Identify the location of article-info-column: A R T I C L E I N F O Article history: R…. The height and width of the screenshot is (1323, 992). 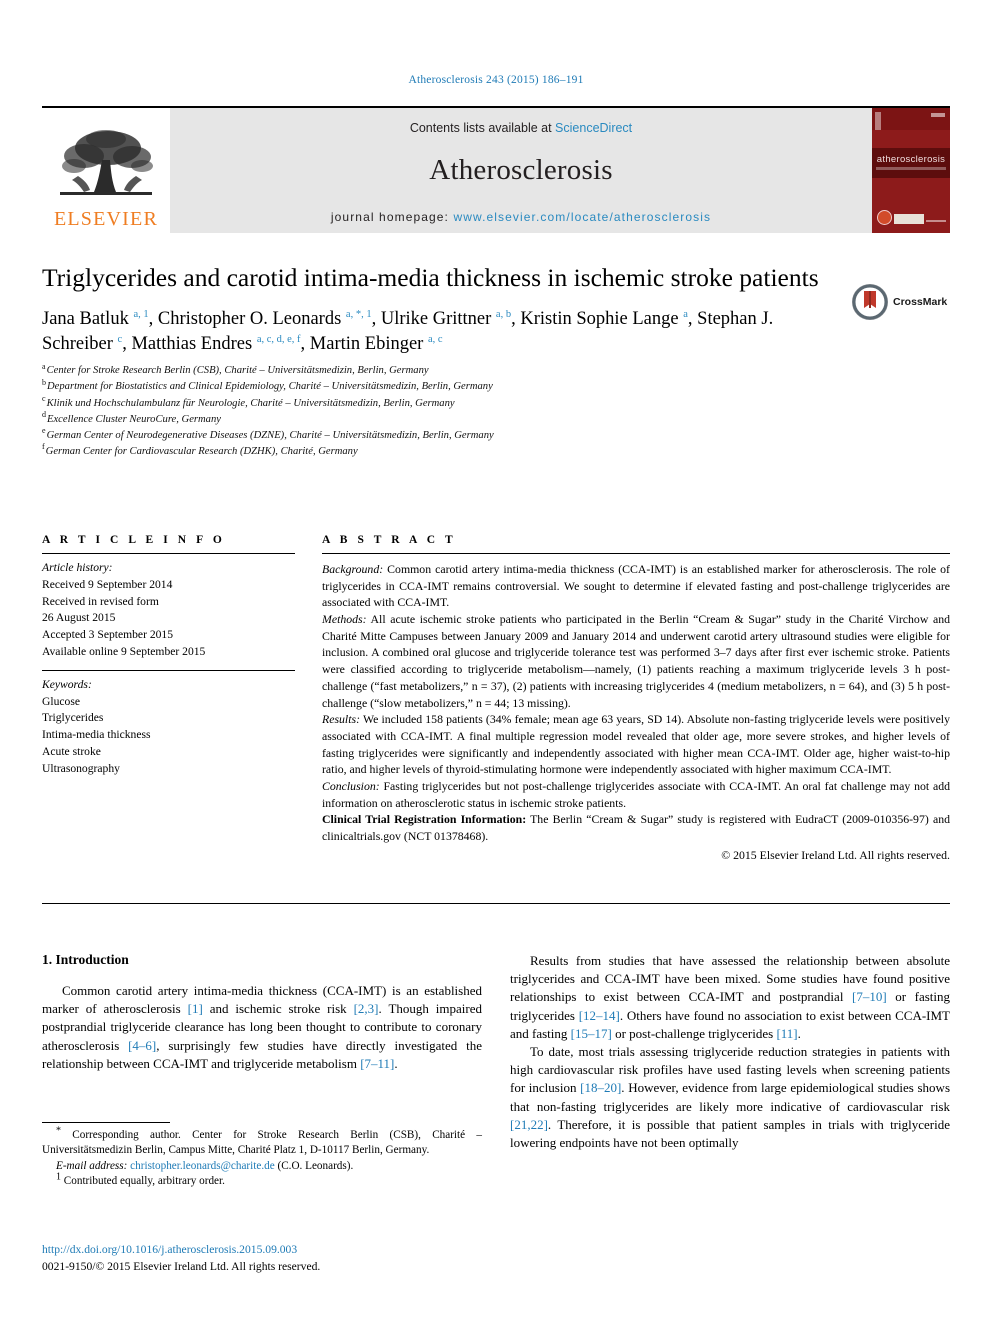
(168, 698).